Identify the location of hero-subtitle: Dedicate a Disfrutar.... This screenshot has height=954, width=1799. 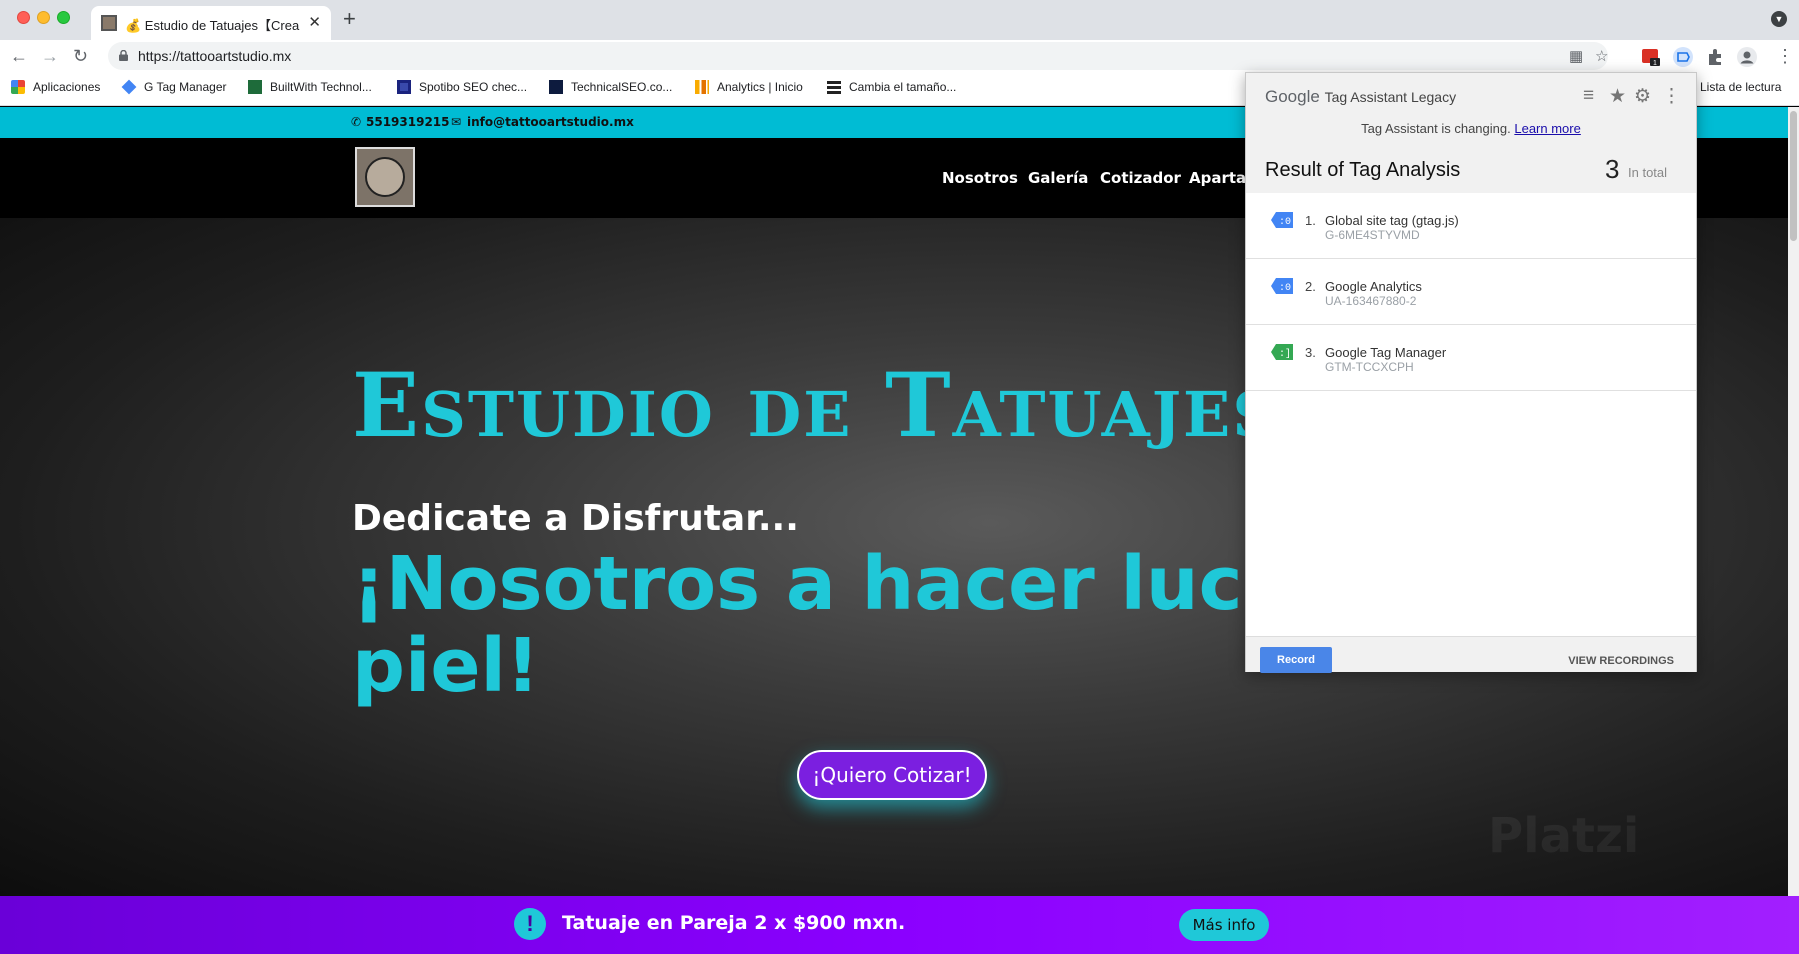
(575, 518).